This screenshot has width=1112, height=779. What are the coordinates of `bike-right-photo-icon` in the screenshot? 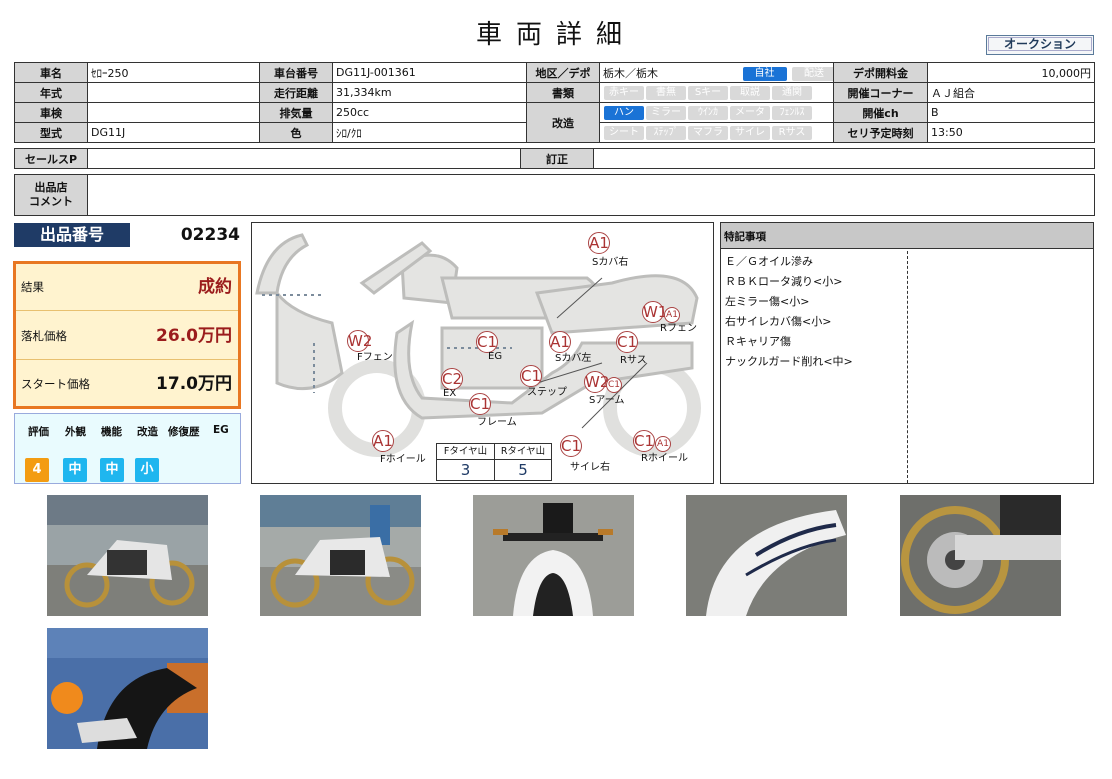 It's located at (340, 555).